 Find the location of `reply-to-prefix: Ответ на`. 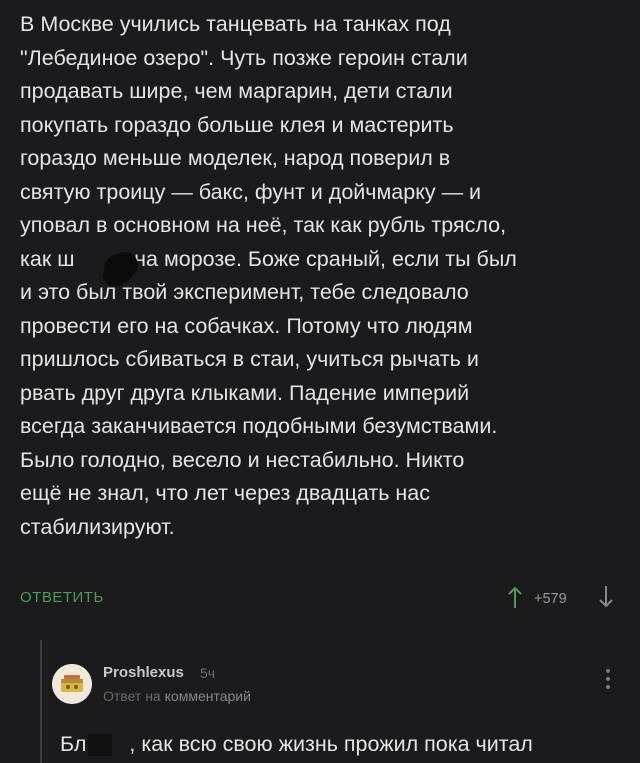

reply-to-prefix: Ответ на is located at coordinates (132, 696).